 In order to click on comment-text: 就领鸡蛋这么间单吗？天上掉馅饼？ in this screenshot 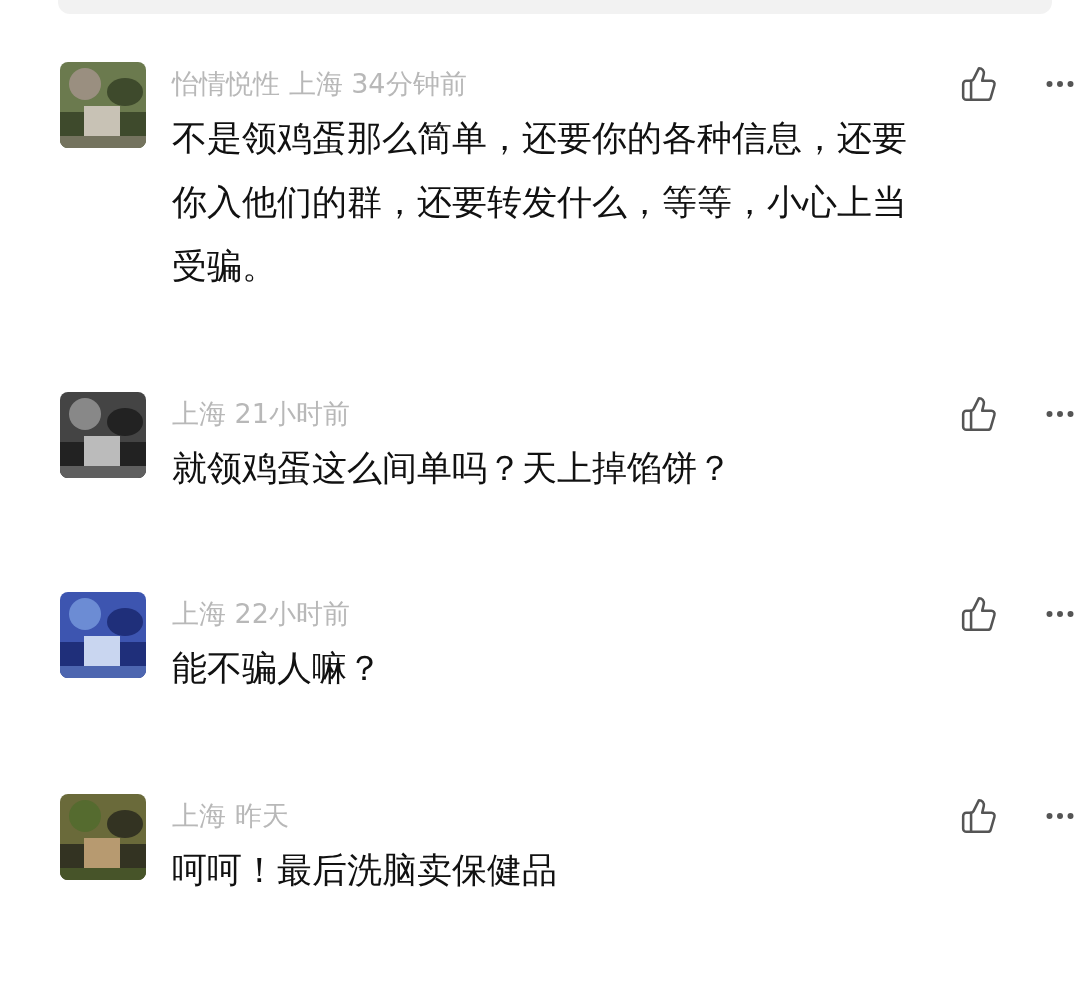, I will do `click(452, 468)`.